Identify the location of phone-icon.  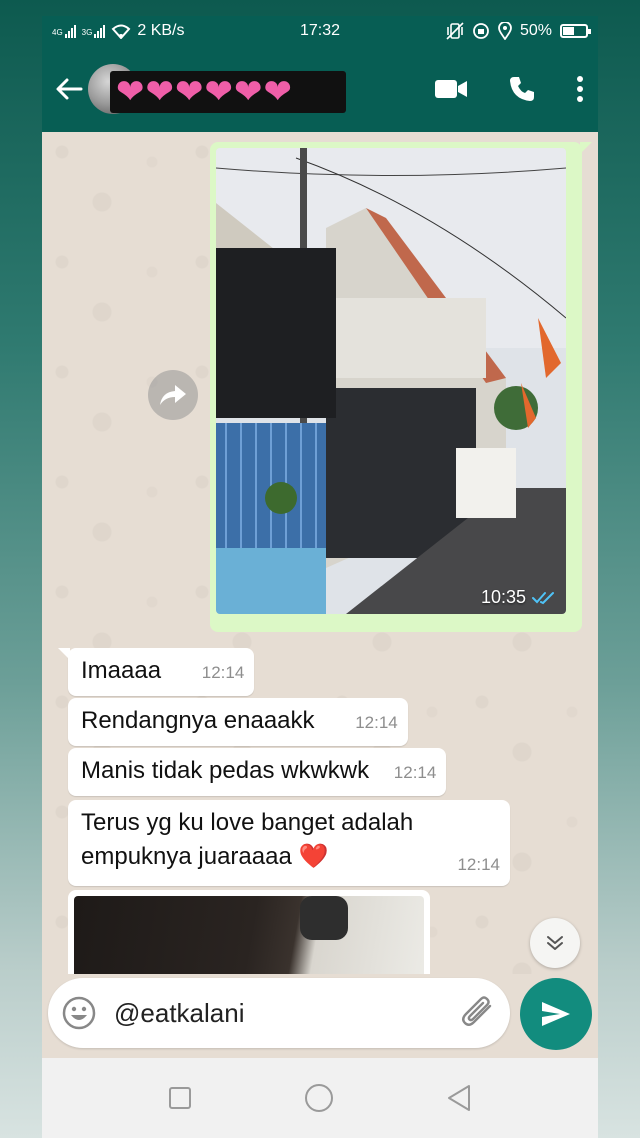
(522, 89).